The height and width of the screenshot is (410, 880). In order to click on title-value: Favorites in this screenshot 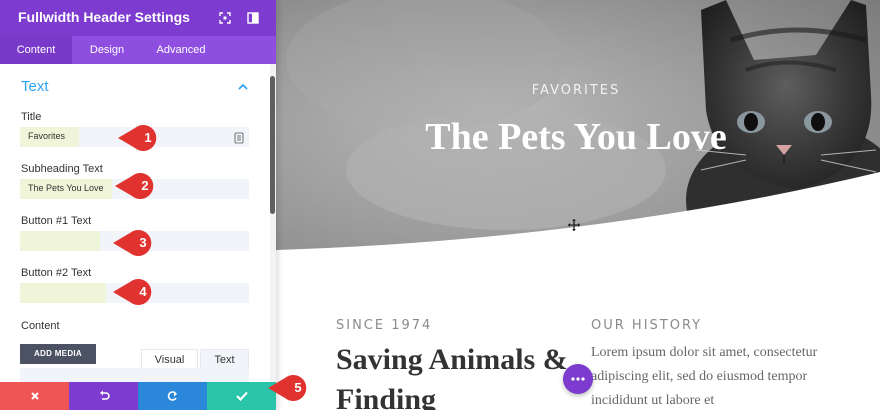, I will do `click(47, 136)`.